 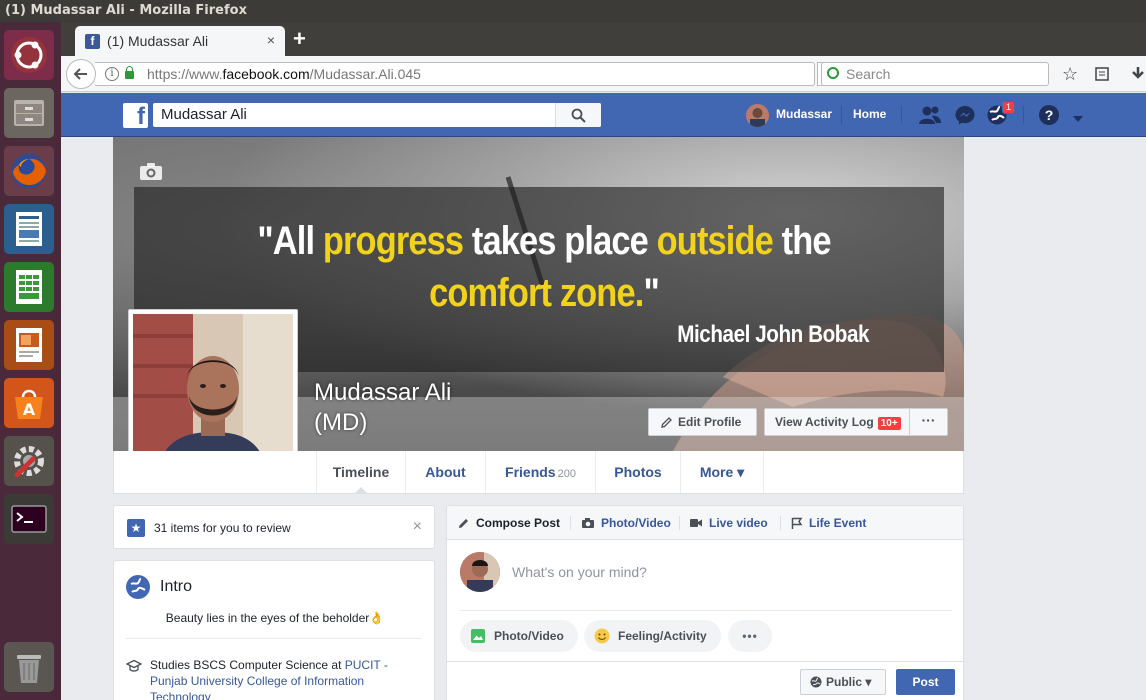 I want to click on review-items-text: 31 items for you to review, so click(x=222, y=528).